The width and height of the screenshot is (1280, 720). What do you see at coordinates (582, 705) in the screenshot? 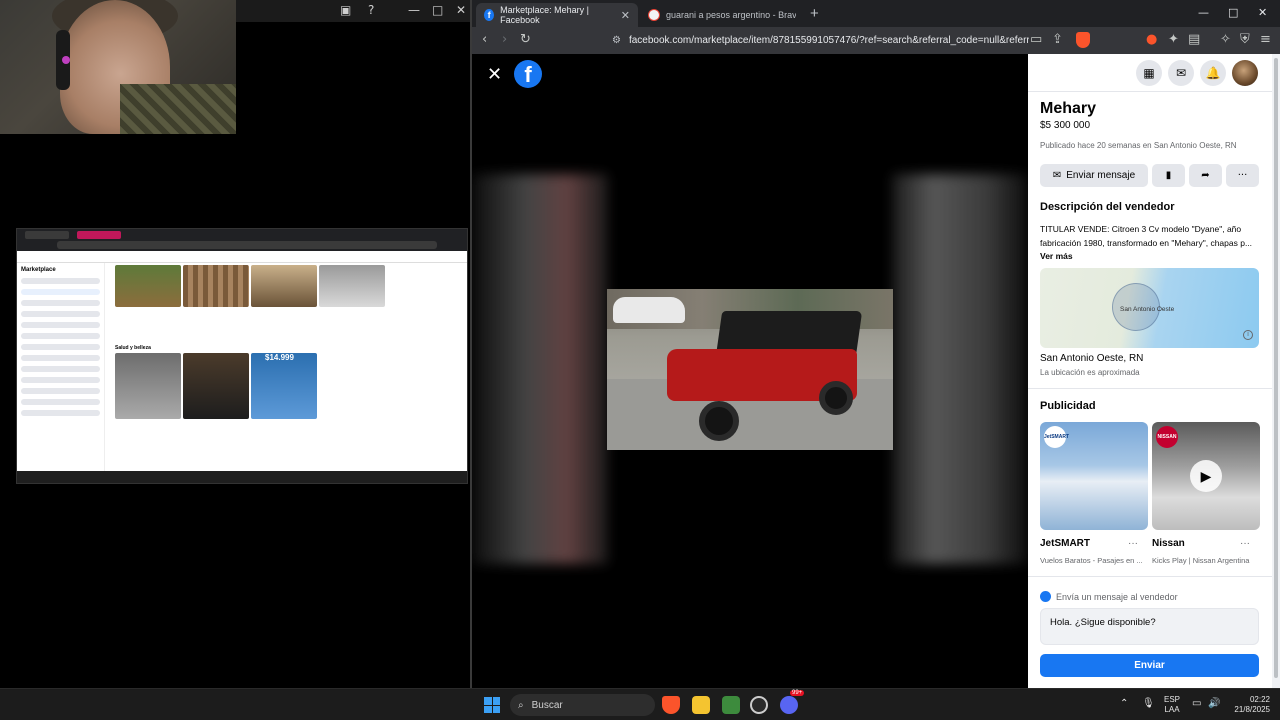
I see `taskbar-search: ⌕ Buscar` at bounding box center [582, 705].